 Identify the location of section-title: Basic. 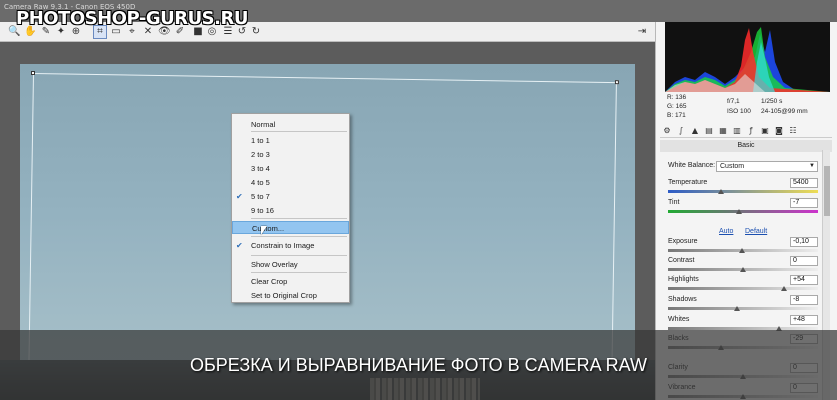
(746, 146).